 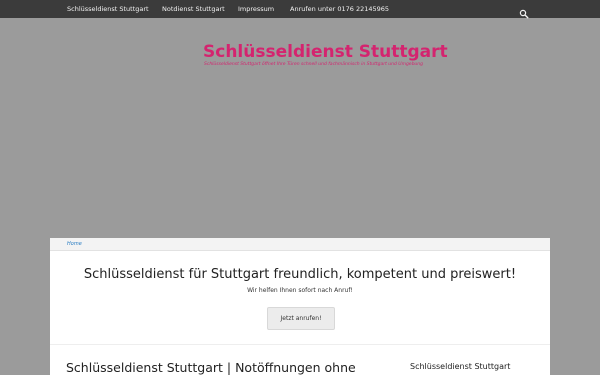 I want to click on search-icon, so click(x=524, y=11).